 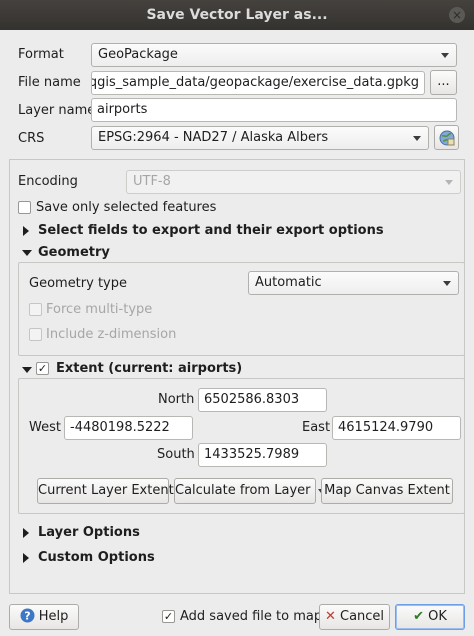 I want to click on crs-label: CRS, so click(x=31, y=138).